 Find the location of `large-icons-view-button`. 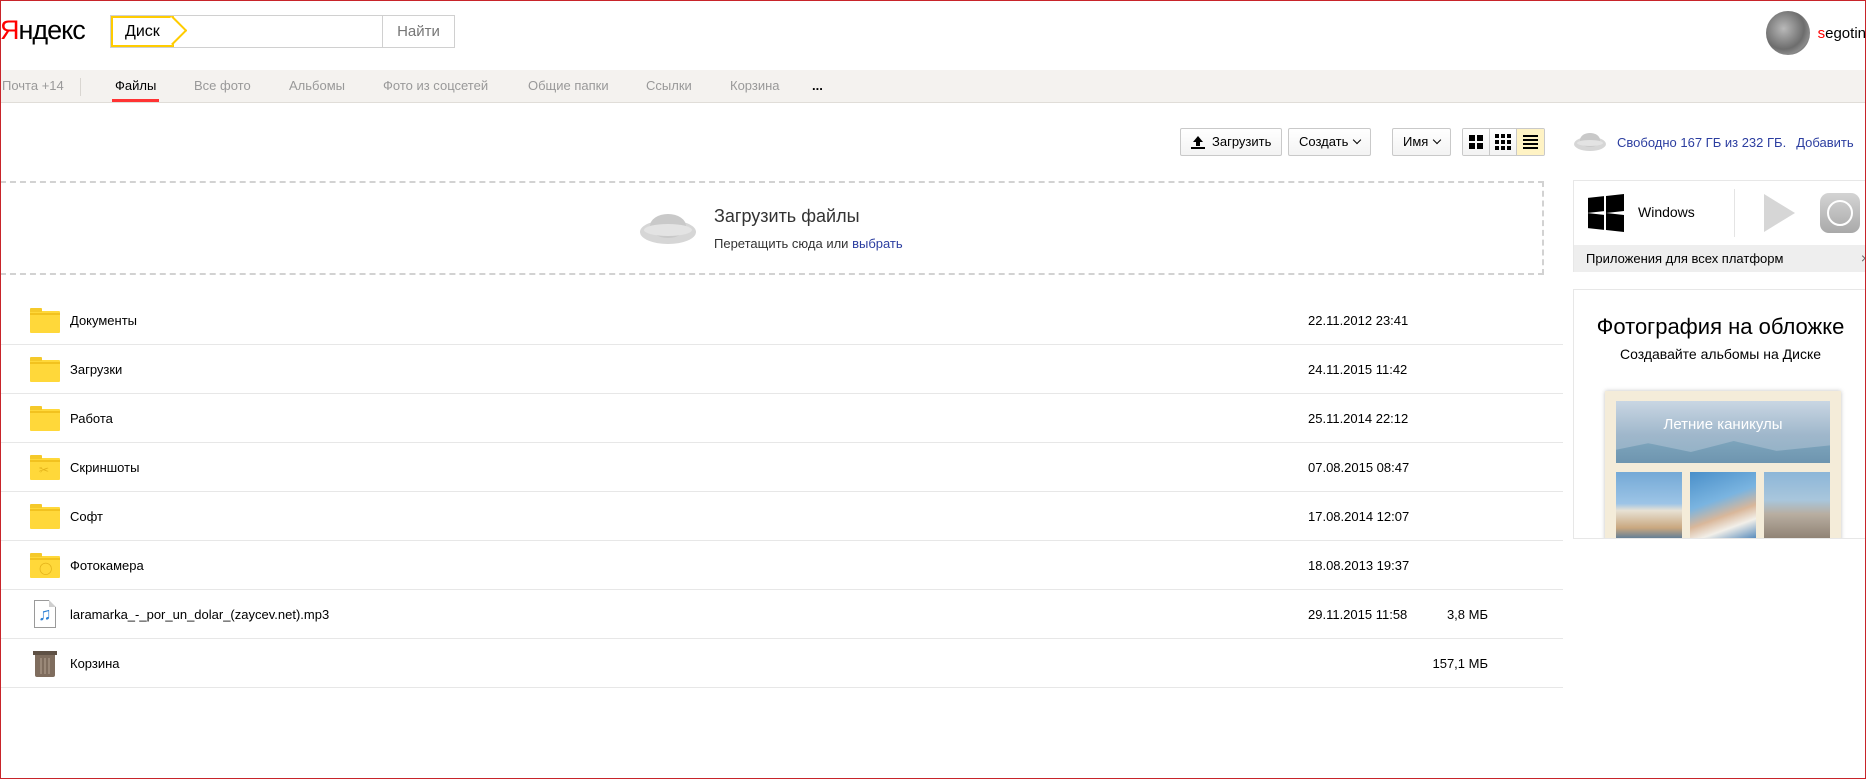

large-icons-view-button is located at coordinates (1476, 142).